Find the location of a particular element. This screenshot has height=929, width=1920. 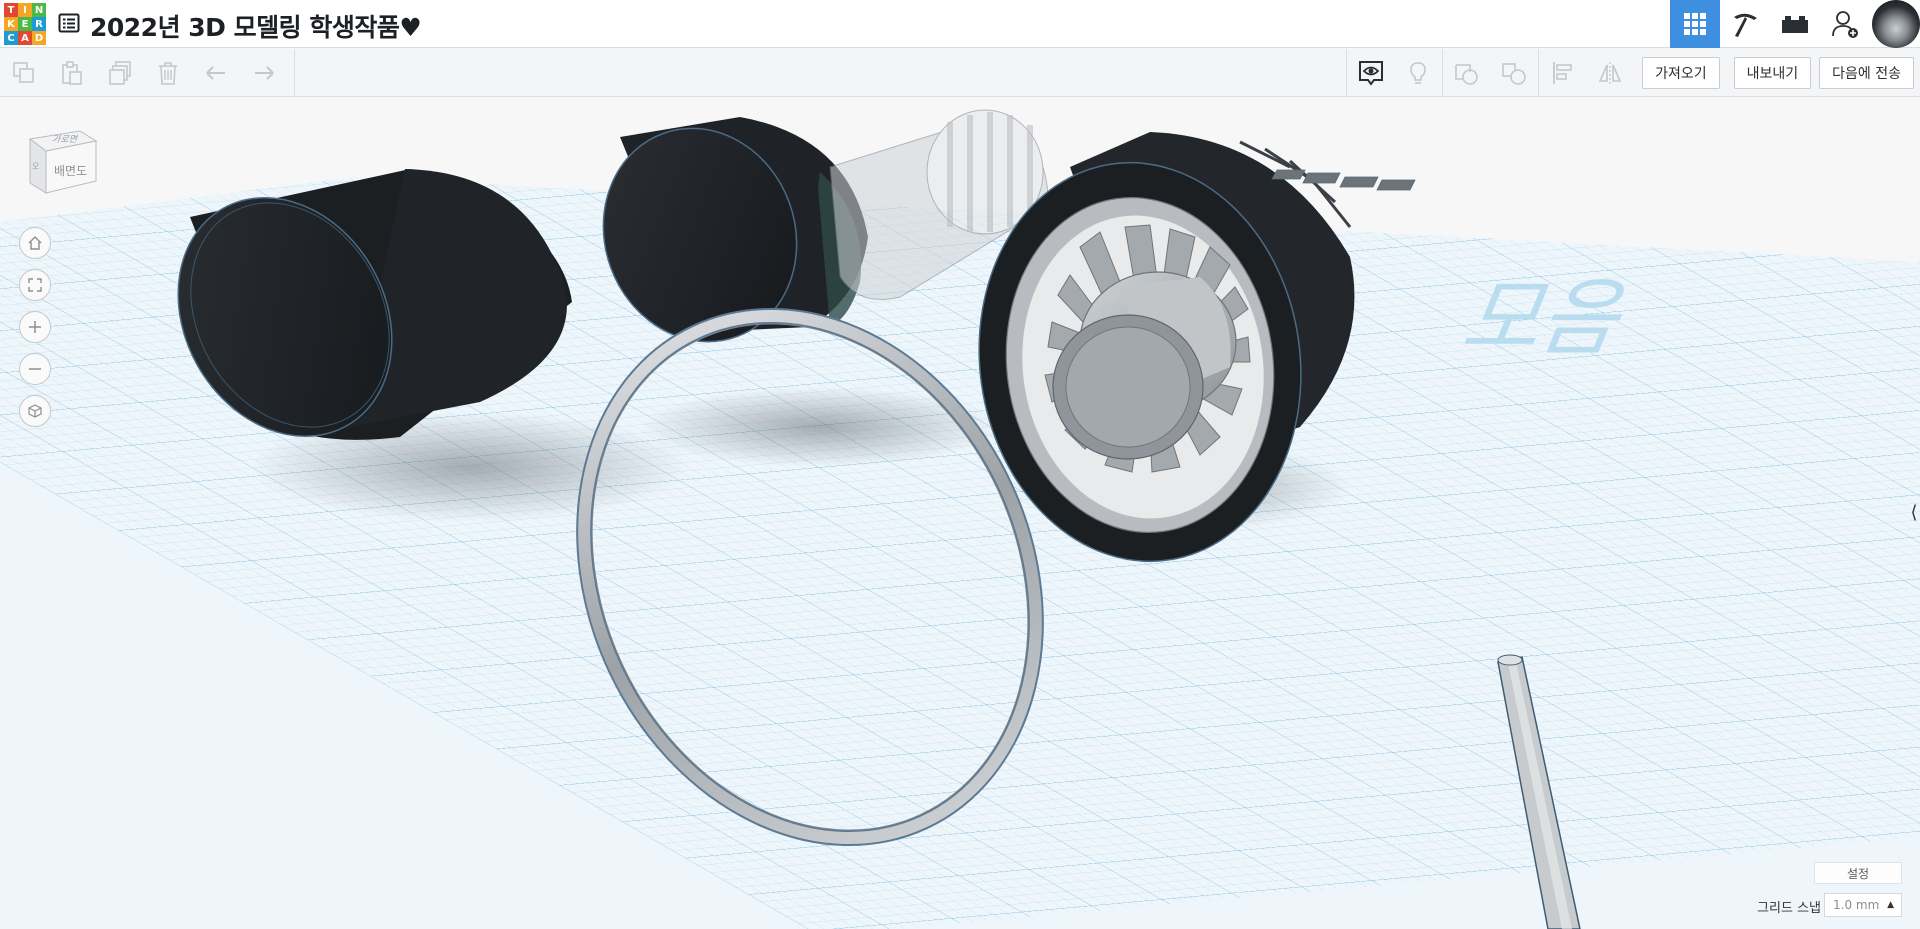

grid-snap-value: 1.0 mm is located at coordinates (1856, 905).